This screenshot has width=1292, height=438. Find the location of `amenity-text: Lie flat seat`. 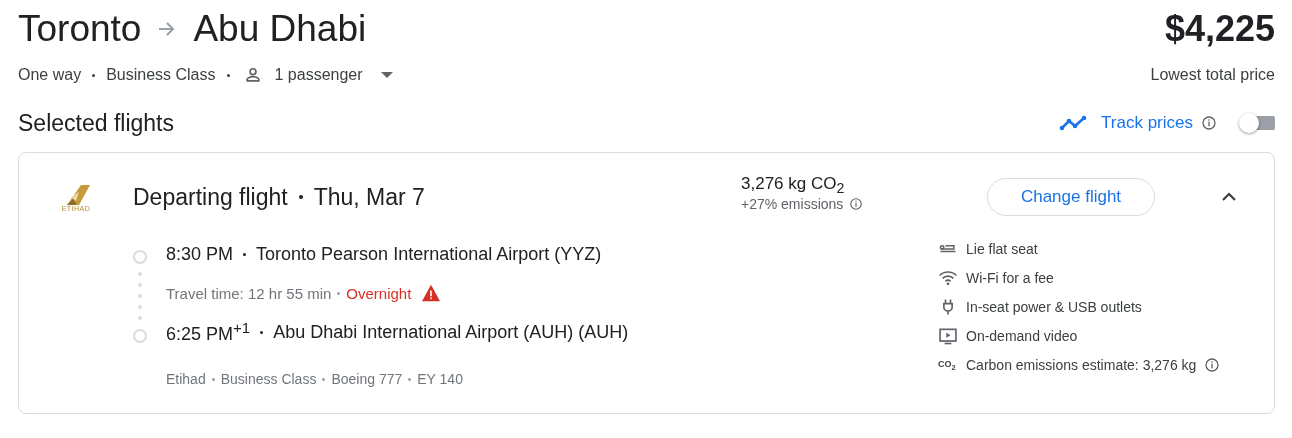

amenity-text: Lie flat seat is located at coordinates (1002, 249).